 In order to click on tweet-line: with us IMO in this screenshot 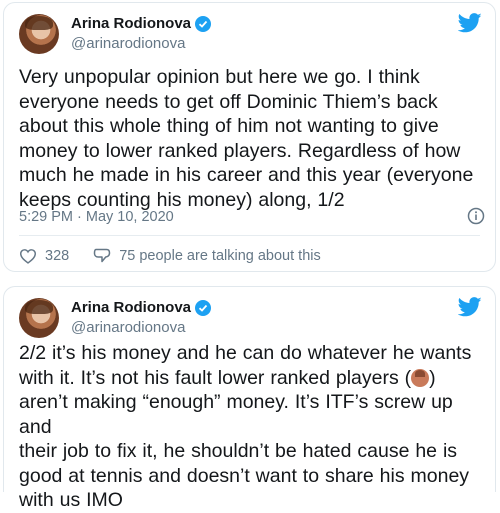, I will do `click(71, 500)`.